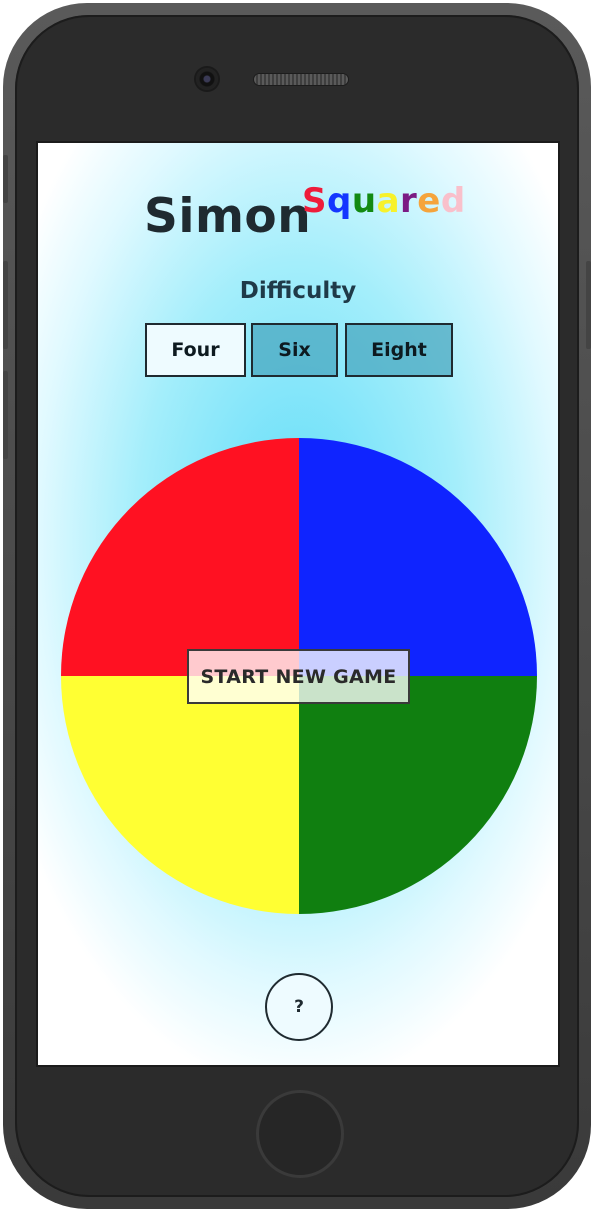 The height and width of the screenshot is (1214, 596). What do you see at coordinates (180, 795) in the screenshot?
I see `yellow-quadrant` at bounding box center [180, 795].